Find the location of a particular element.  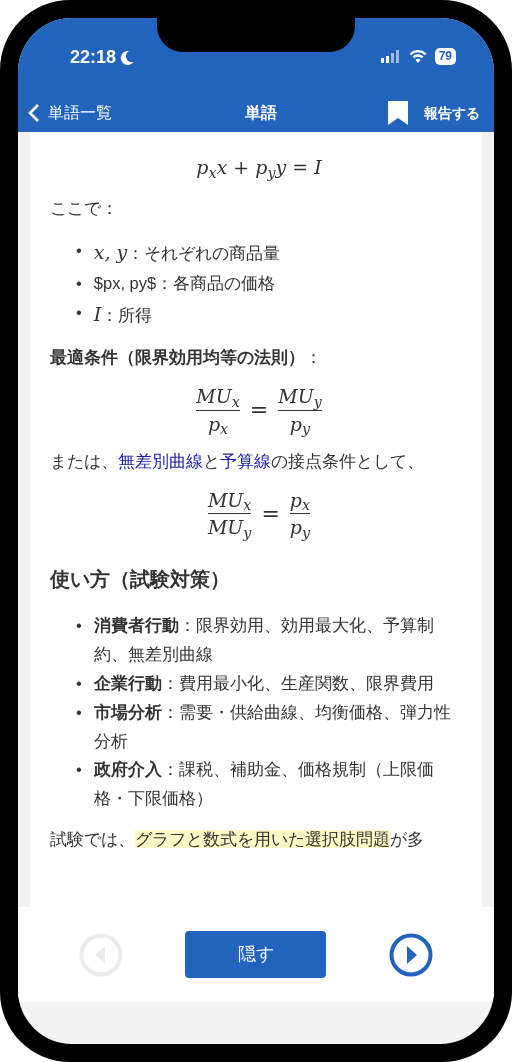

battery-indicator: 79 is located at coordinates (445, 56).